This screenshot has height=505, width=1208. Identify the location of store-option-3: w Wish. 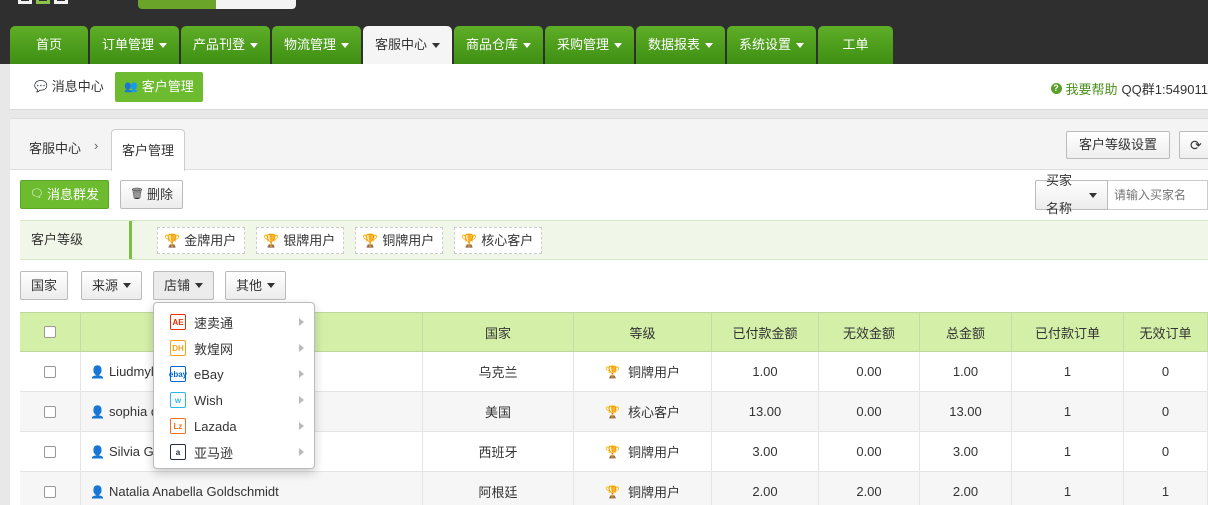
(234, 400).